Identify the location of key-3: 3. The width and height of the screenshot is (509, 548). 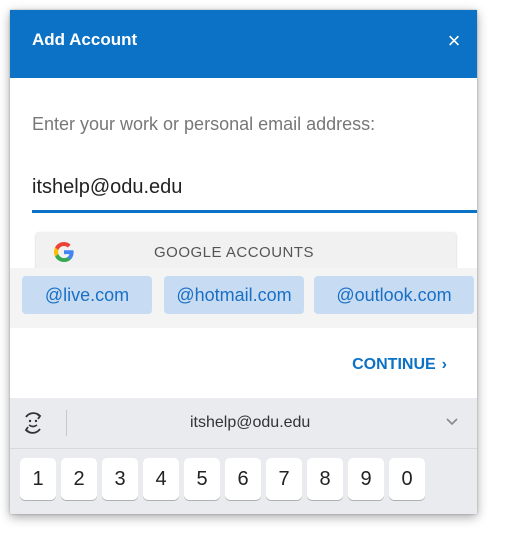
(120, 479).